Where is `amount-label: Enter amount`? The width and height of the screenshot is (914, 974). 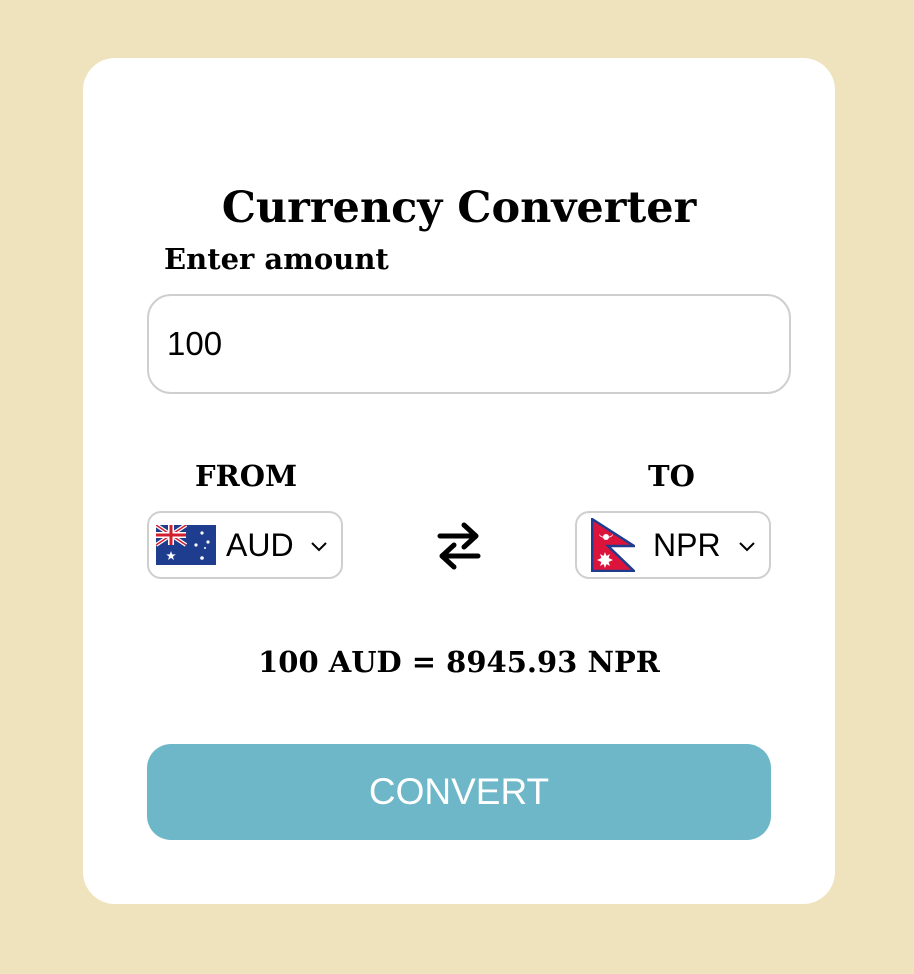 amount-label: Enter amount is located at coordinates (276, 259).